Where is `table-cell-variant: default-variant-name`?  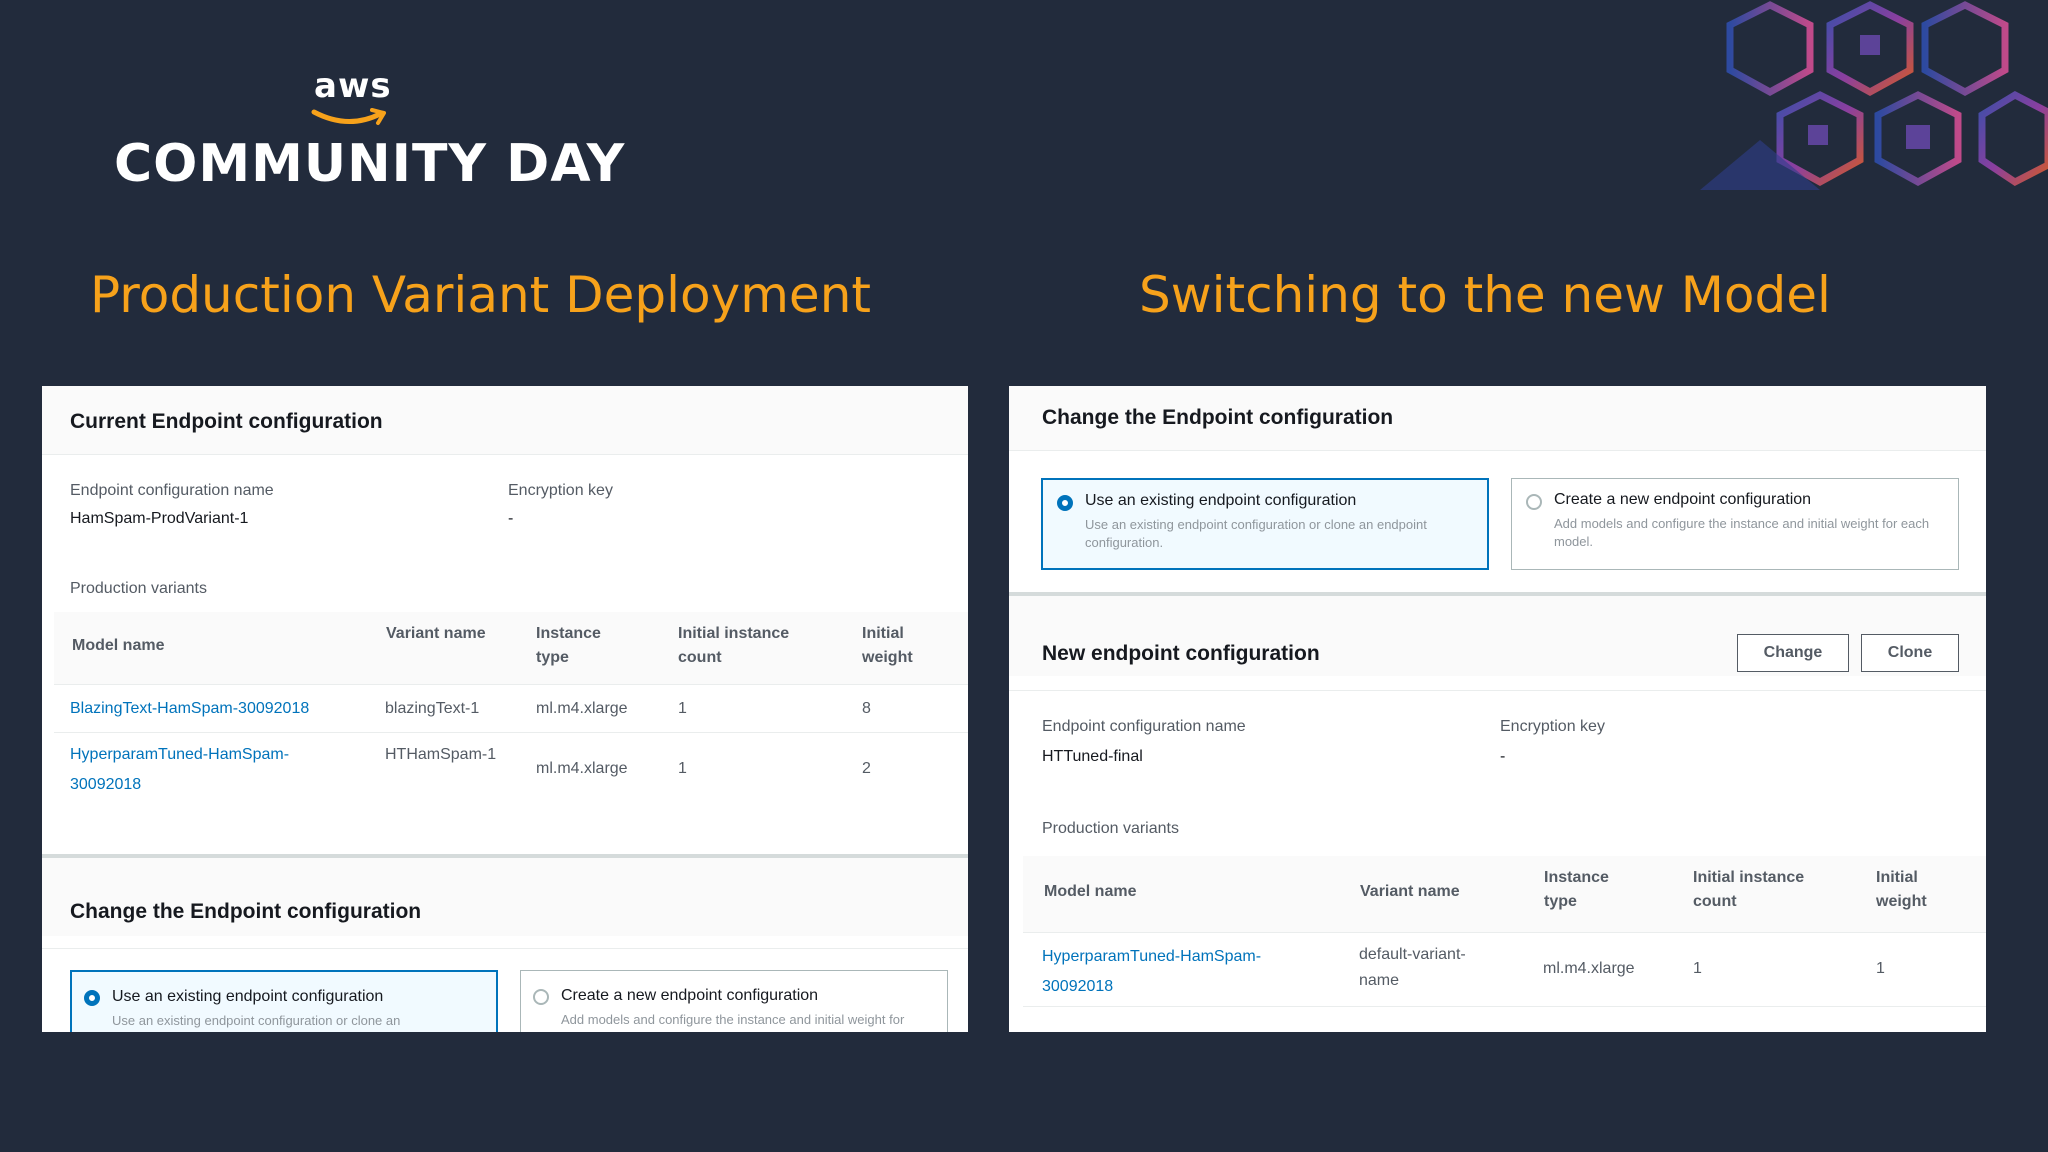 table-cell-variant: default-variant-name is located at coordinates (1412, 967).